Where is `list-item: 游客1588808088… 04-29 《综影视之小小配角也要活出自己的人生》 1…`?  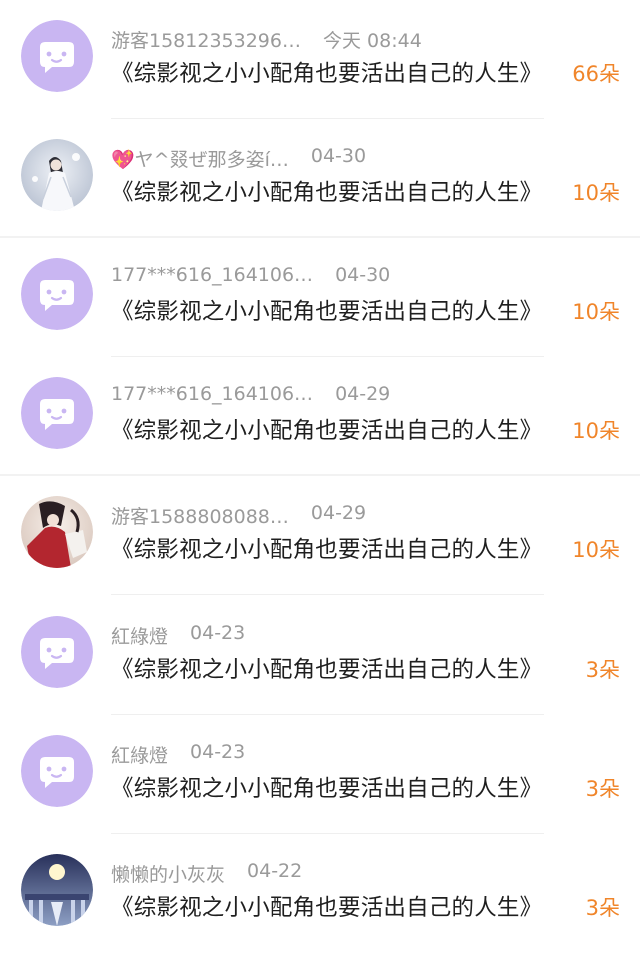
list-item: 游客1588808088… 04-29 《综影视之小小配角也要活出自己的人生》 1… is located at coordinates (320, 535).